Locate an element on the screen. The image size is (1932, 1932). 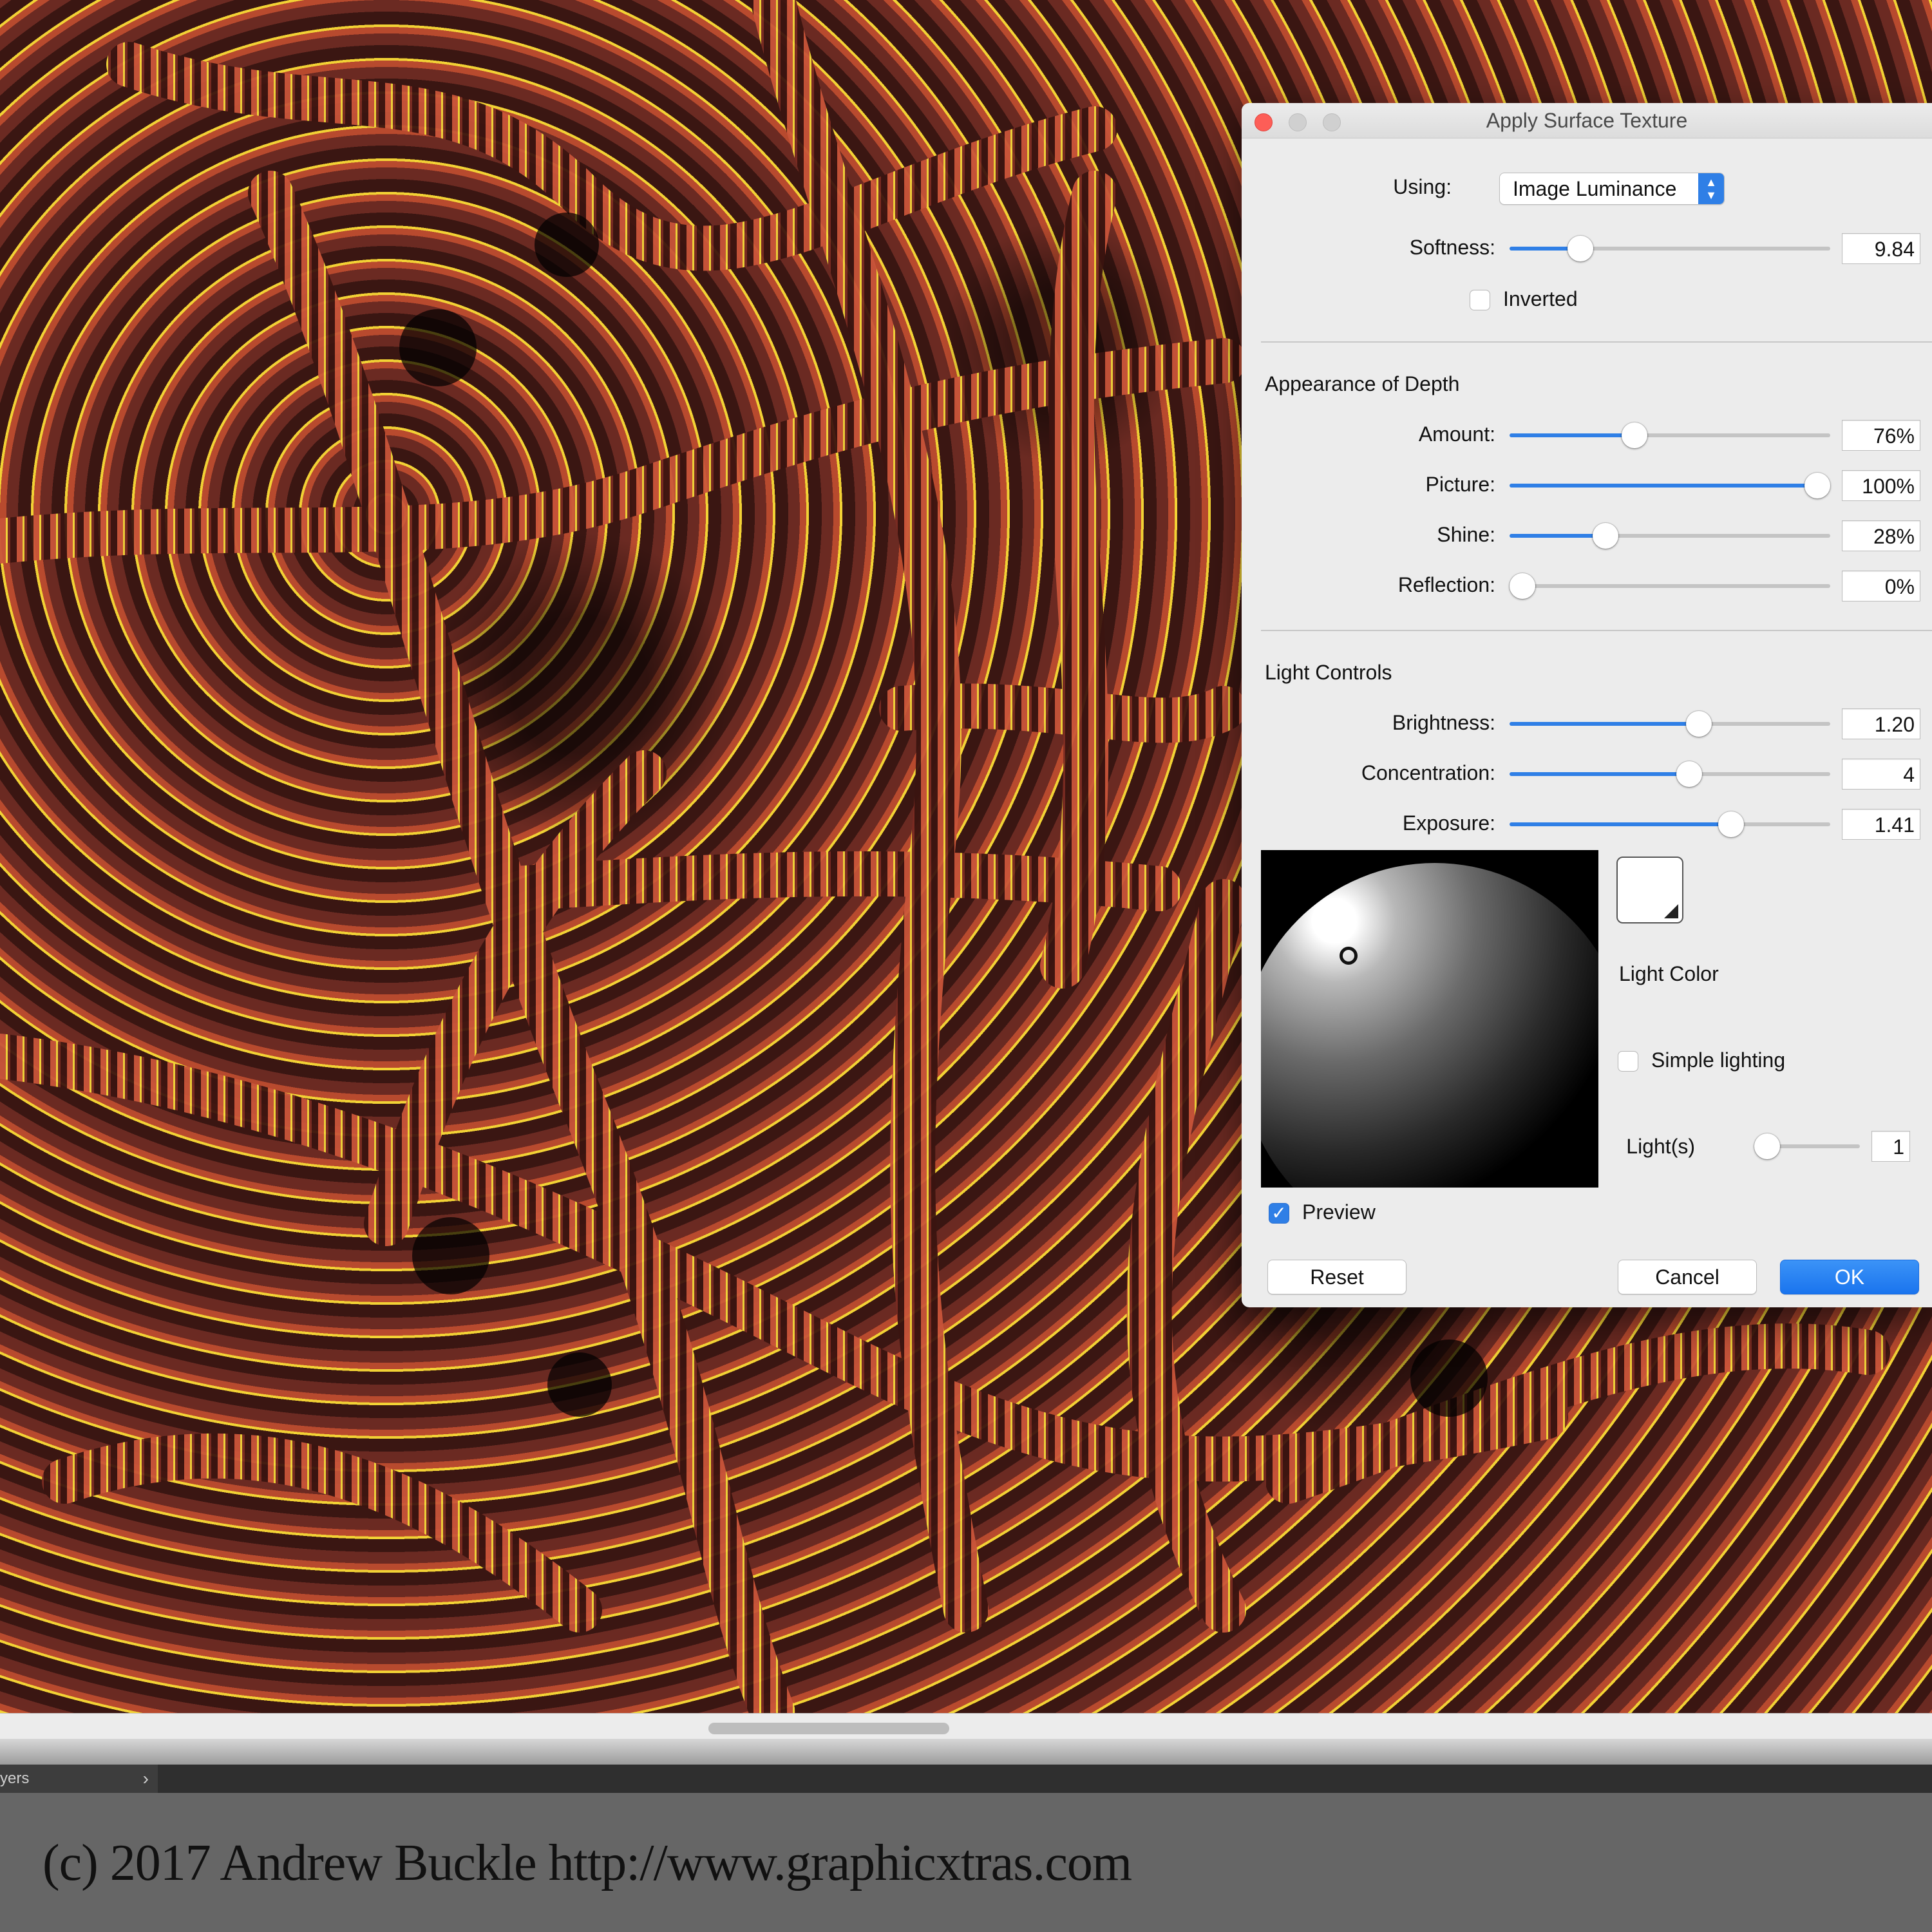
panel-tab-bar: yers › is located at coordinates (966, 1779).